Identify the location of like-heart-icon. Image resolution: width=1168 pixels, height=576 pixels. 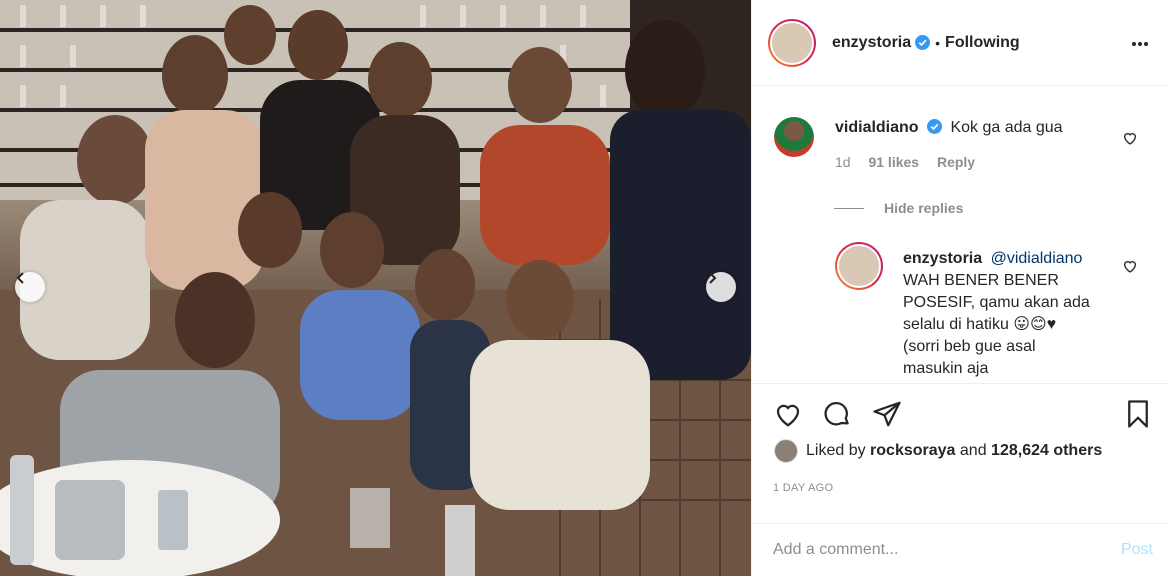
(788, 414).